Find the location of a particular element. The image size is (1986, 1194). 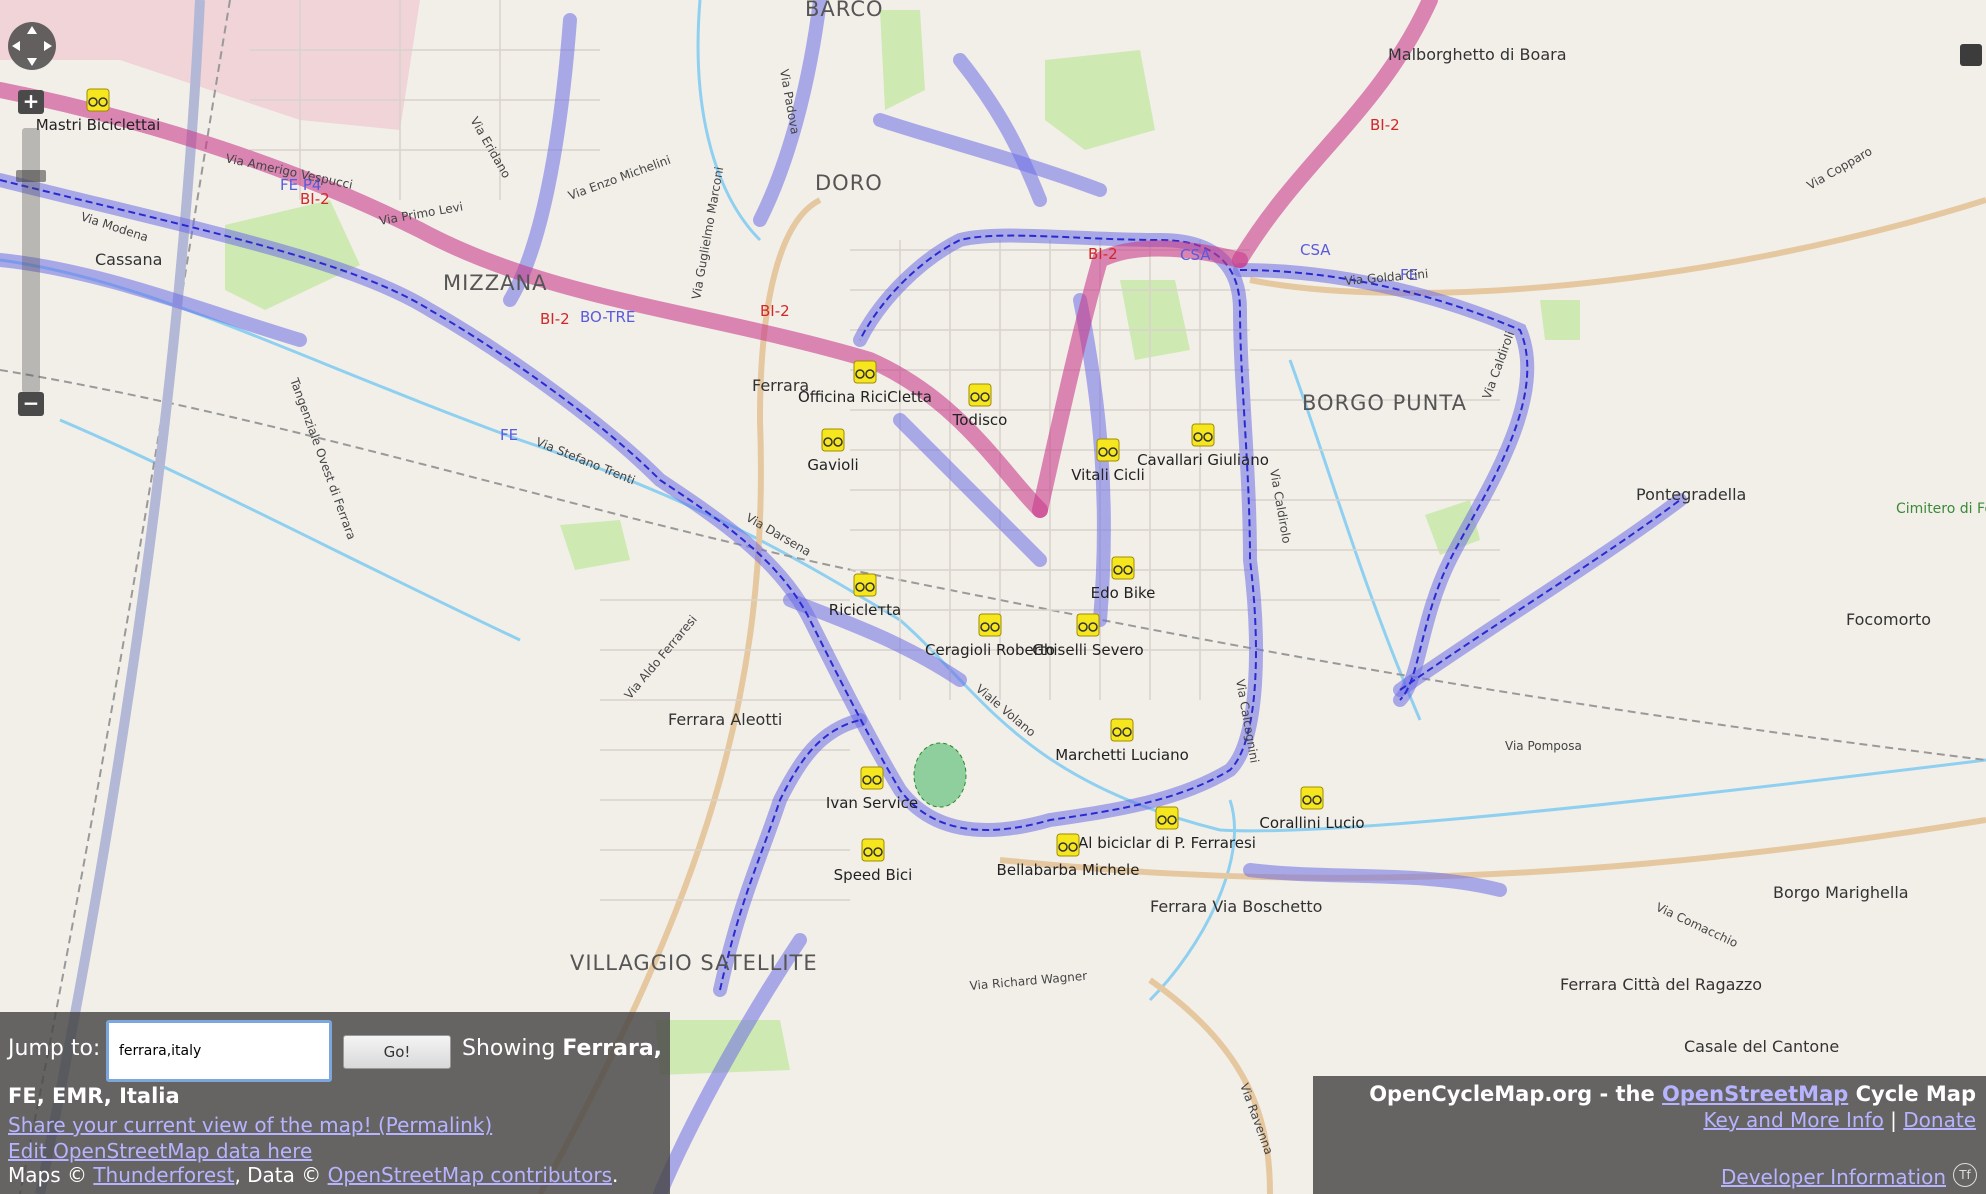

bike-shop-name: Todisco is located at coordinates (980, 420).